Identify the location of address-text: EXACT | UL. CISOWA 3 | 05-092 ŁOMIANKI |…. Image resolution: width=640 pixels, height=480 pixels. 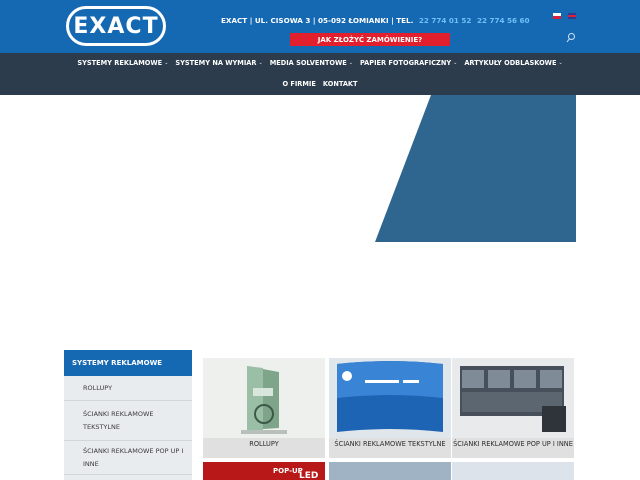
(317, 20).